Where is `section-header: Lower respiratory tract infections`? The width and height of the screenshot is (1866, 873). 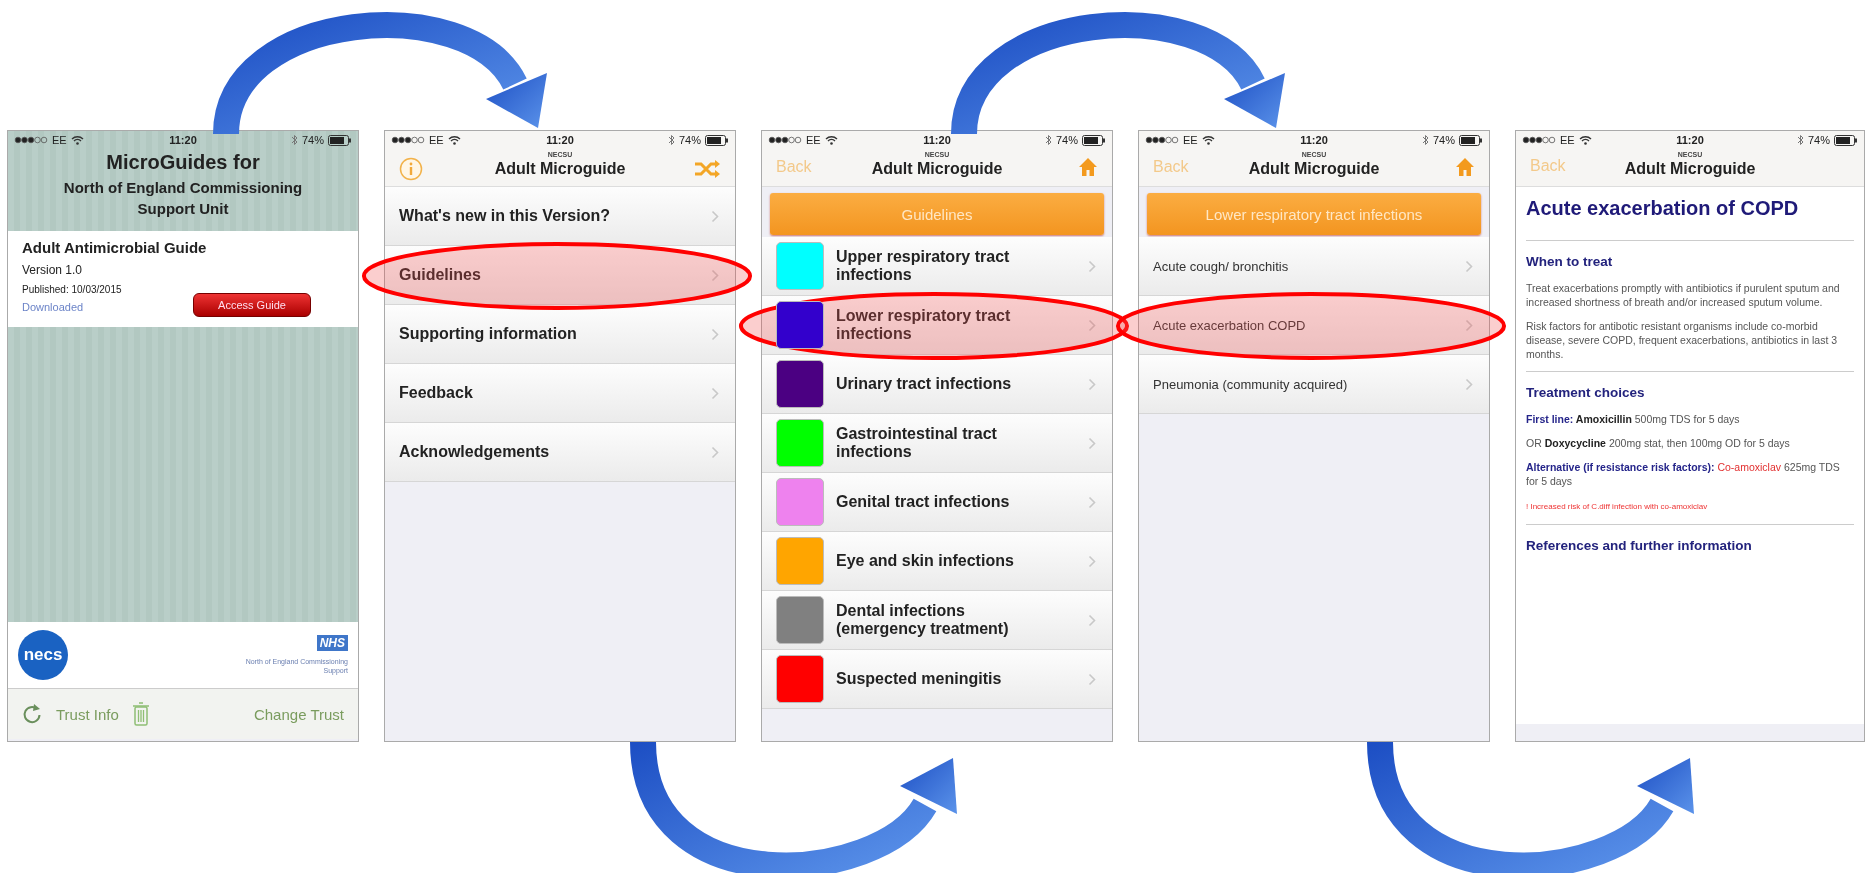 section-header: Lower respiratory tract infections is located at coordinates (1314, 214).